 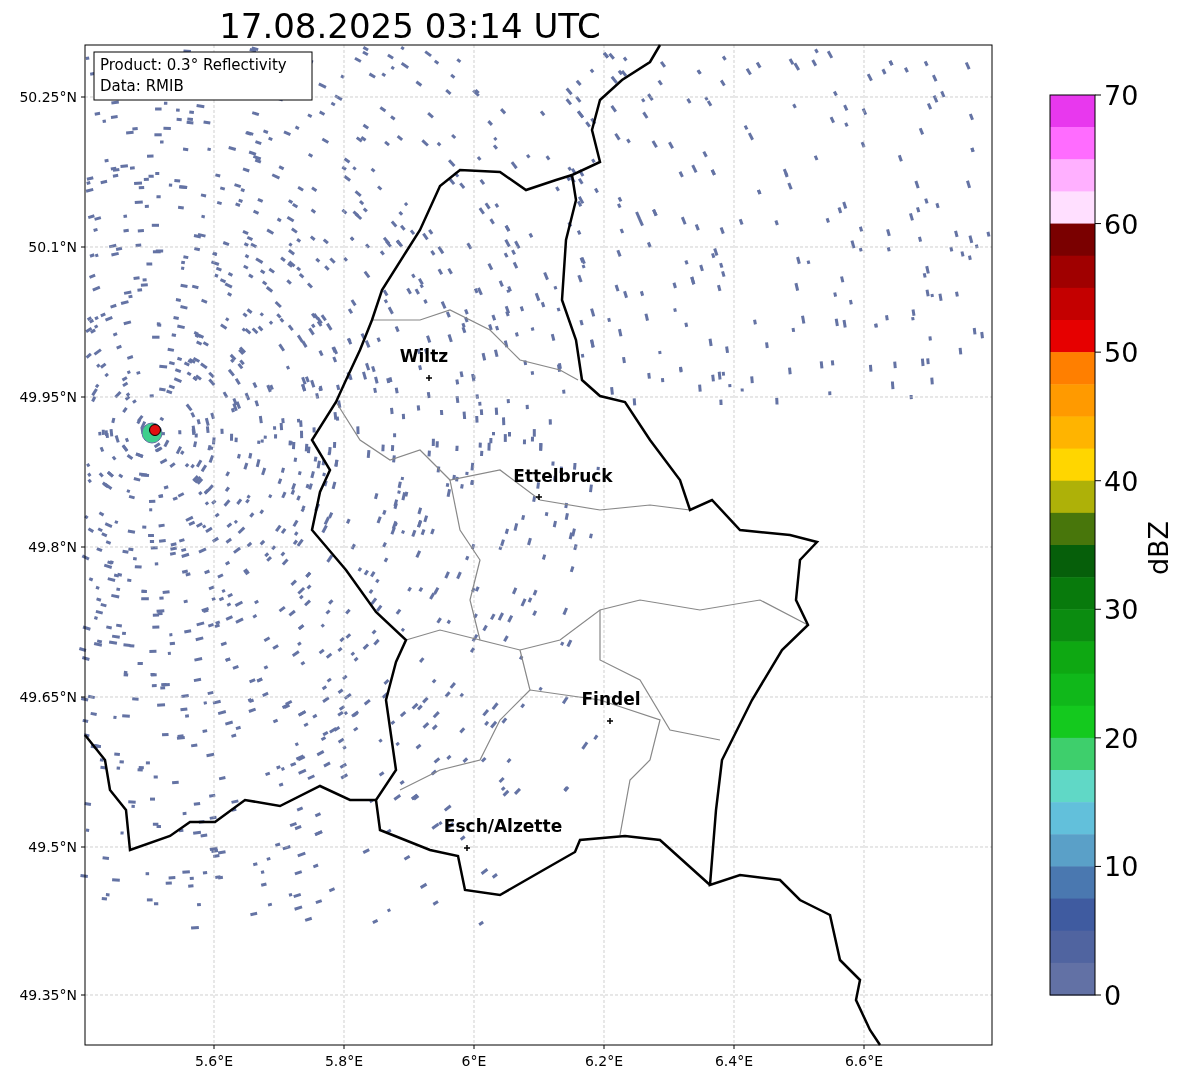 I want to click on city-label: Ettelbruck, so click(x=563, y=476).